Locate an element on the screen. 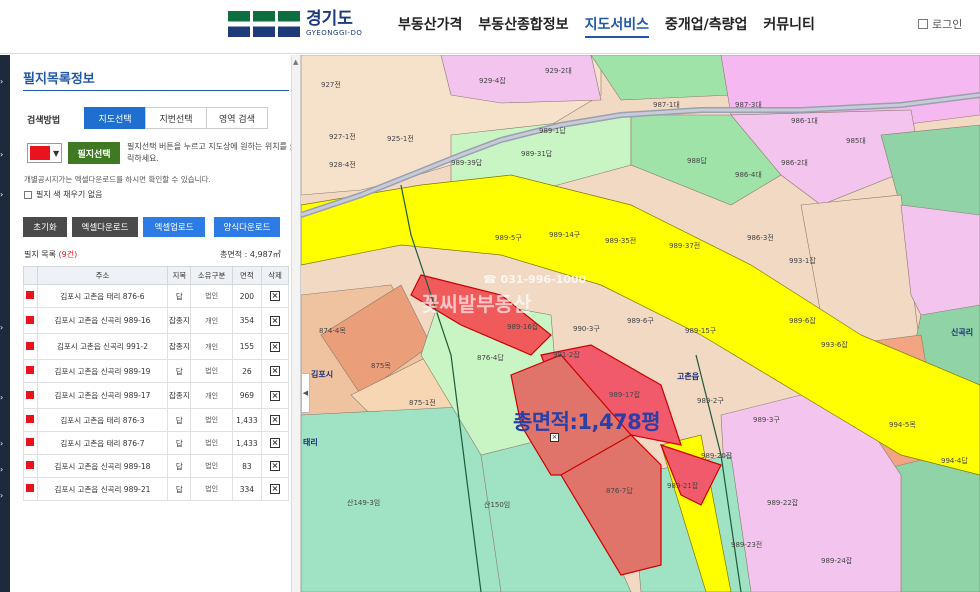 The height and width of the screenshot is (592, 980). parcel-label: 986-1대 is located at coordinates (804, 121).